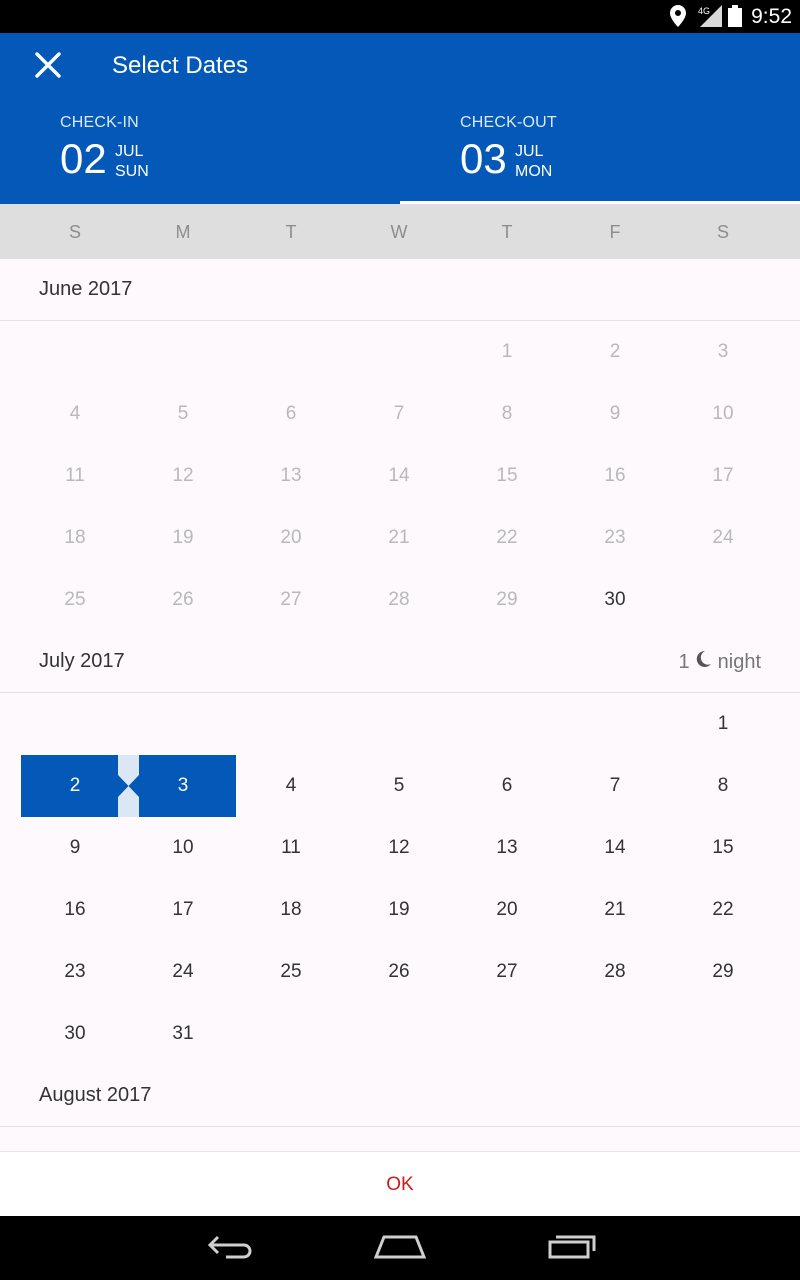  What do you see at coordinates (83, 158) in the screenshot?
I see `check-in-day: 02` at bounding box center [83, 158].